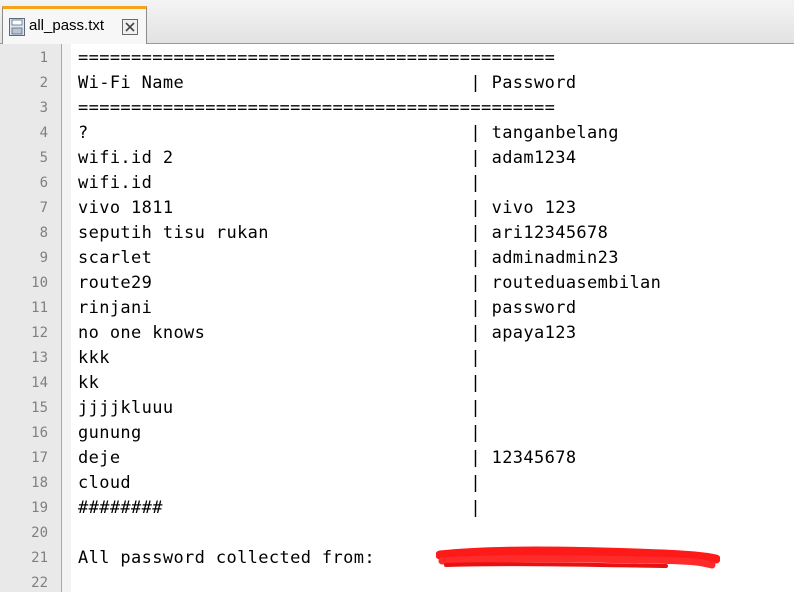 The image size is (794, 596). Describe the element at coordinates (279, 183) in the screenshot. I see `line-text: wifi.id |` at that location.